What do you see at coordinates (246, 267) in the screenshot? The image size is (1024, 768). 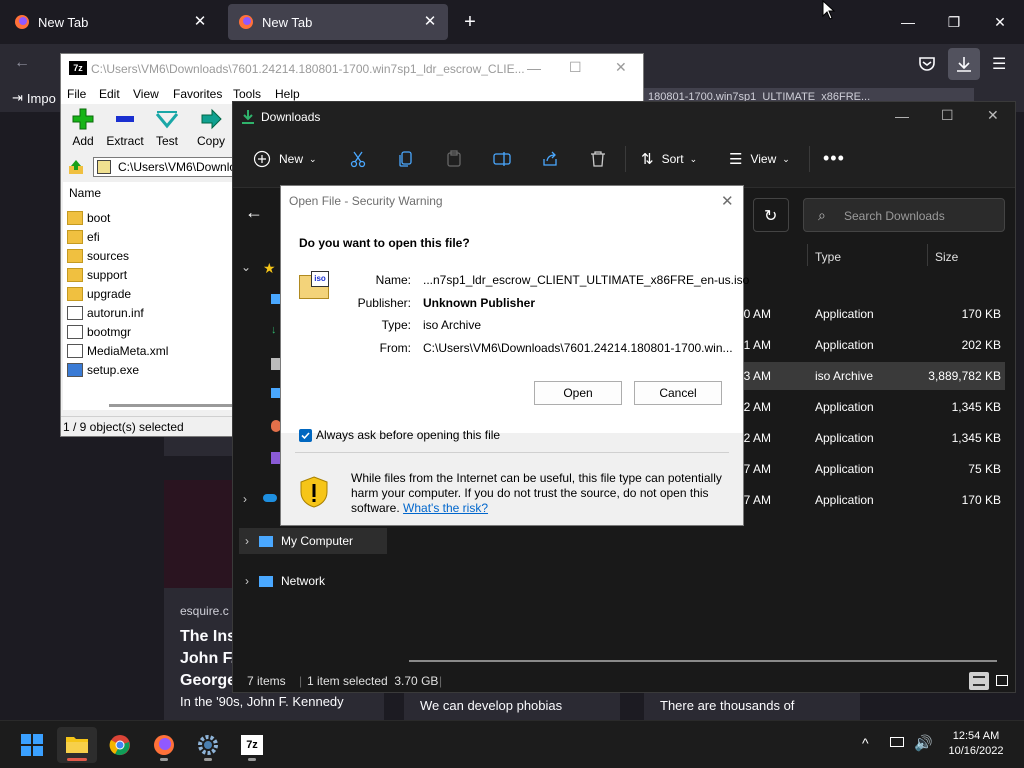 I see `chevron-down-icon: ⌄` at bounding box center [246, 267].